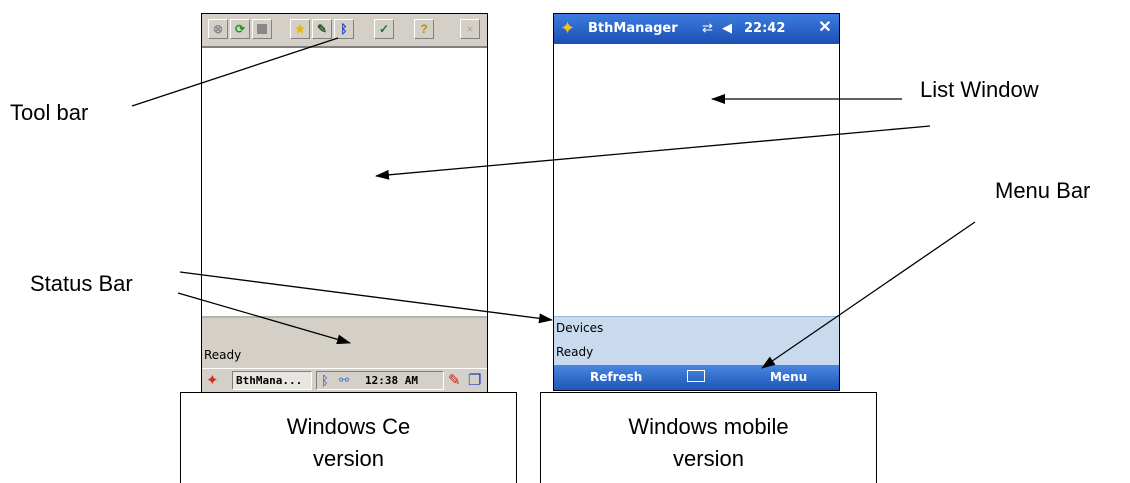  What do you see at coordinates (868, 295) in the screenshot?
I see `menu-bar-arrow` at bounding box center [868, 295].